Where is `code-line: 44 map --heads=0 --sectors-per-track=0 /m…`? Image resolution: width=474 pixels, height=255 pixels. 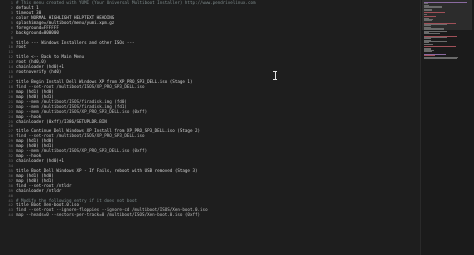 code-line: 44 map --heads=0 --sectors-per-track=0 /m… is located at coordinates (212, 215).